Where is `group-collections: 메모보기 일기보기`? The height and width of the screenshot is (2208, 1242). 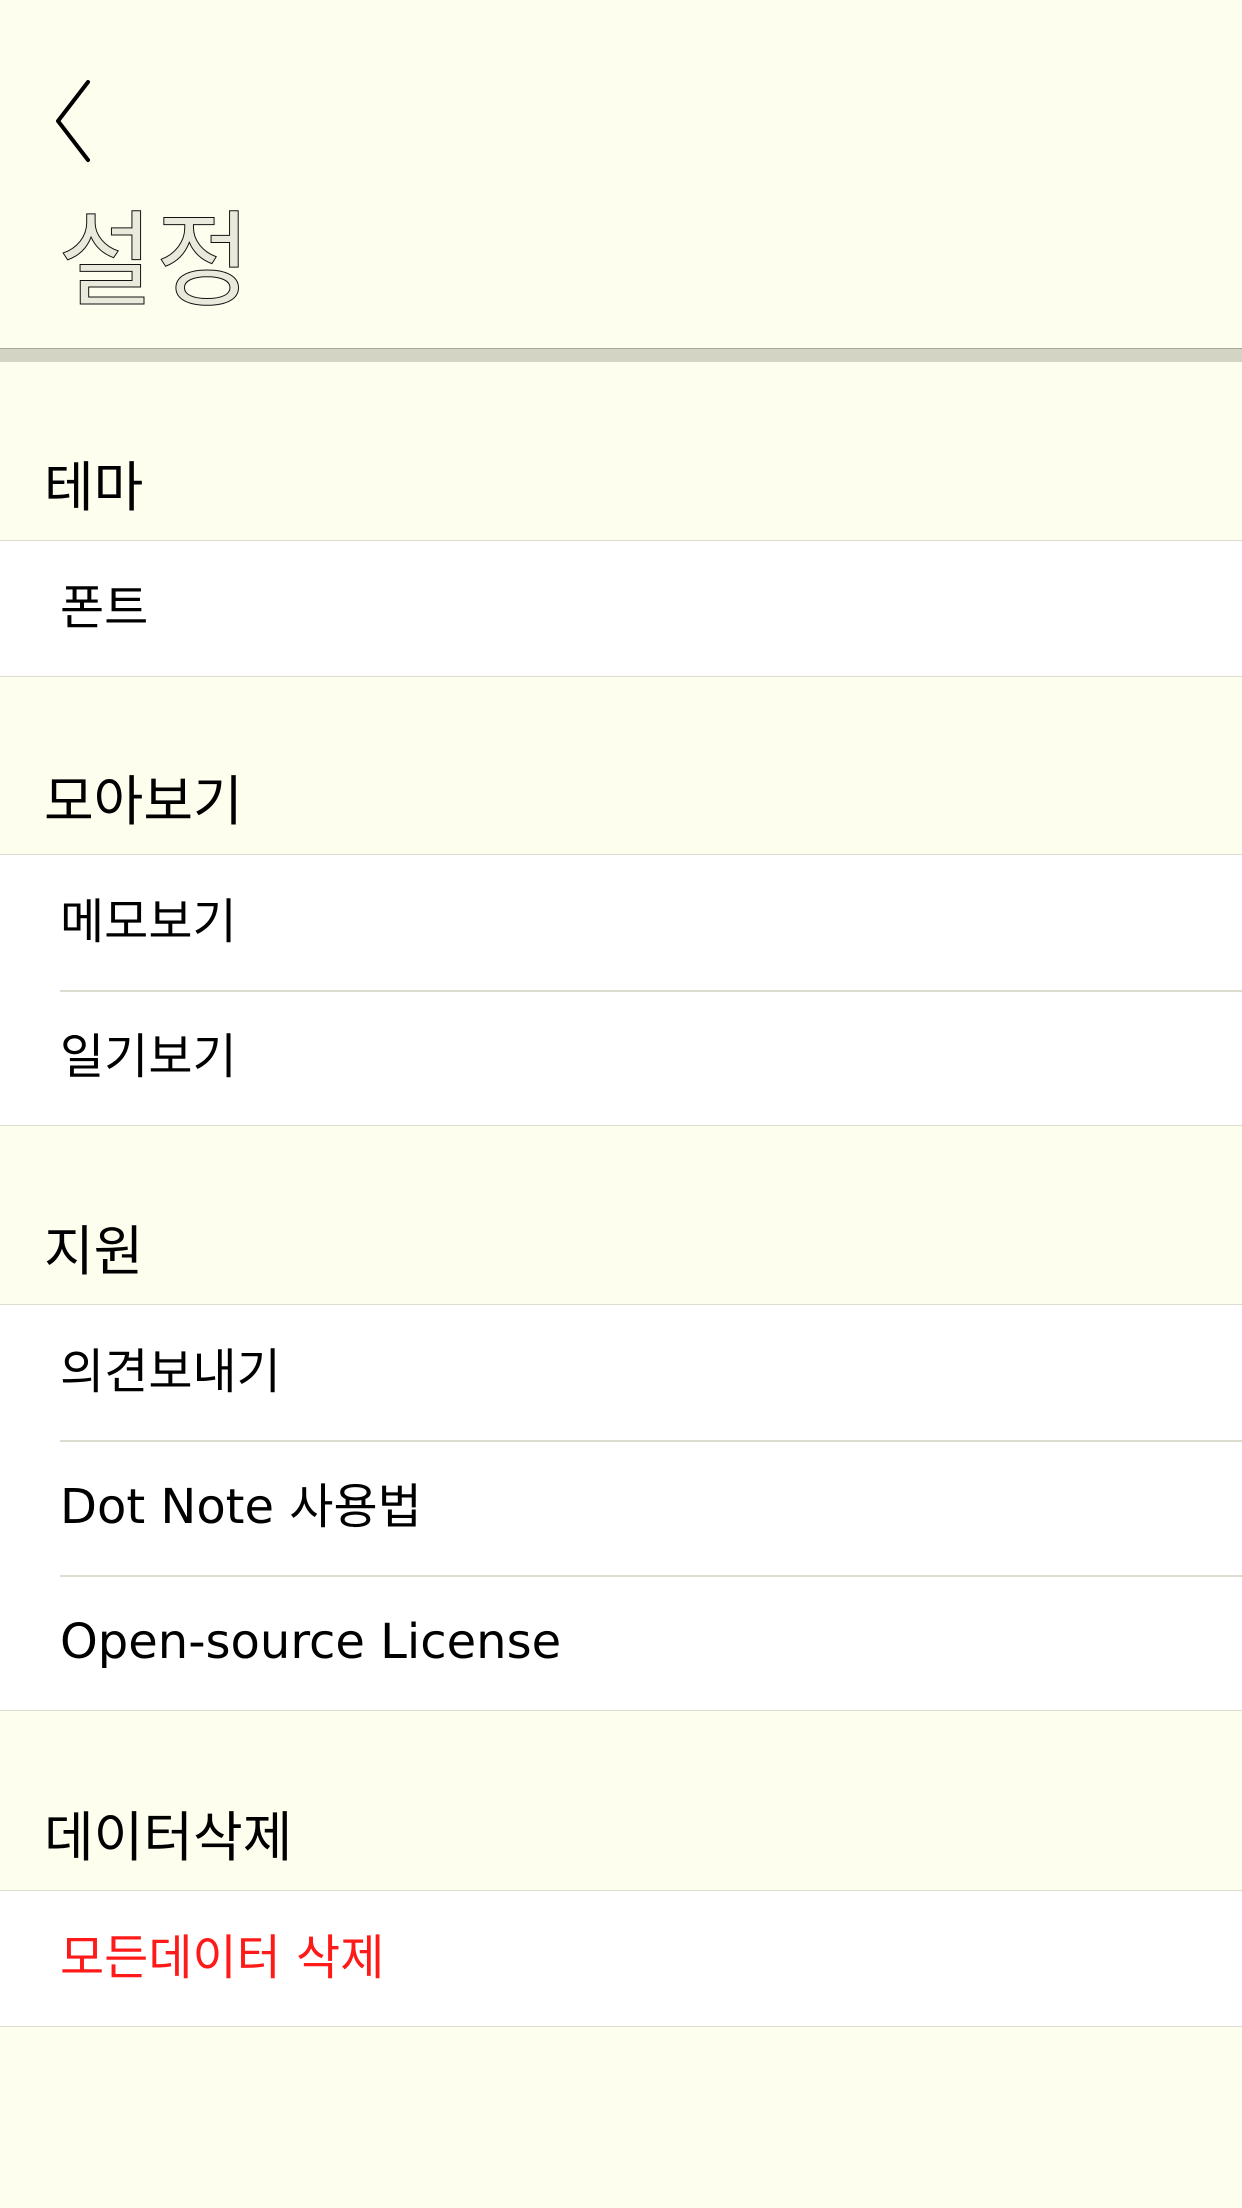 group-collections: 메모보기 일기보기 is located at coordinates (621, 990).